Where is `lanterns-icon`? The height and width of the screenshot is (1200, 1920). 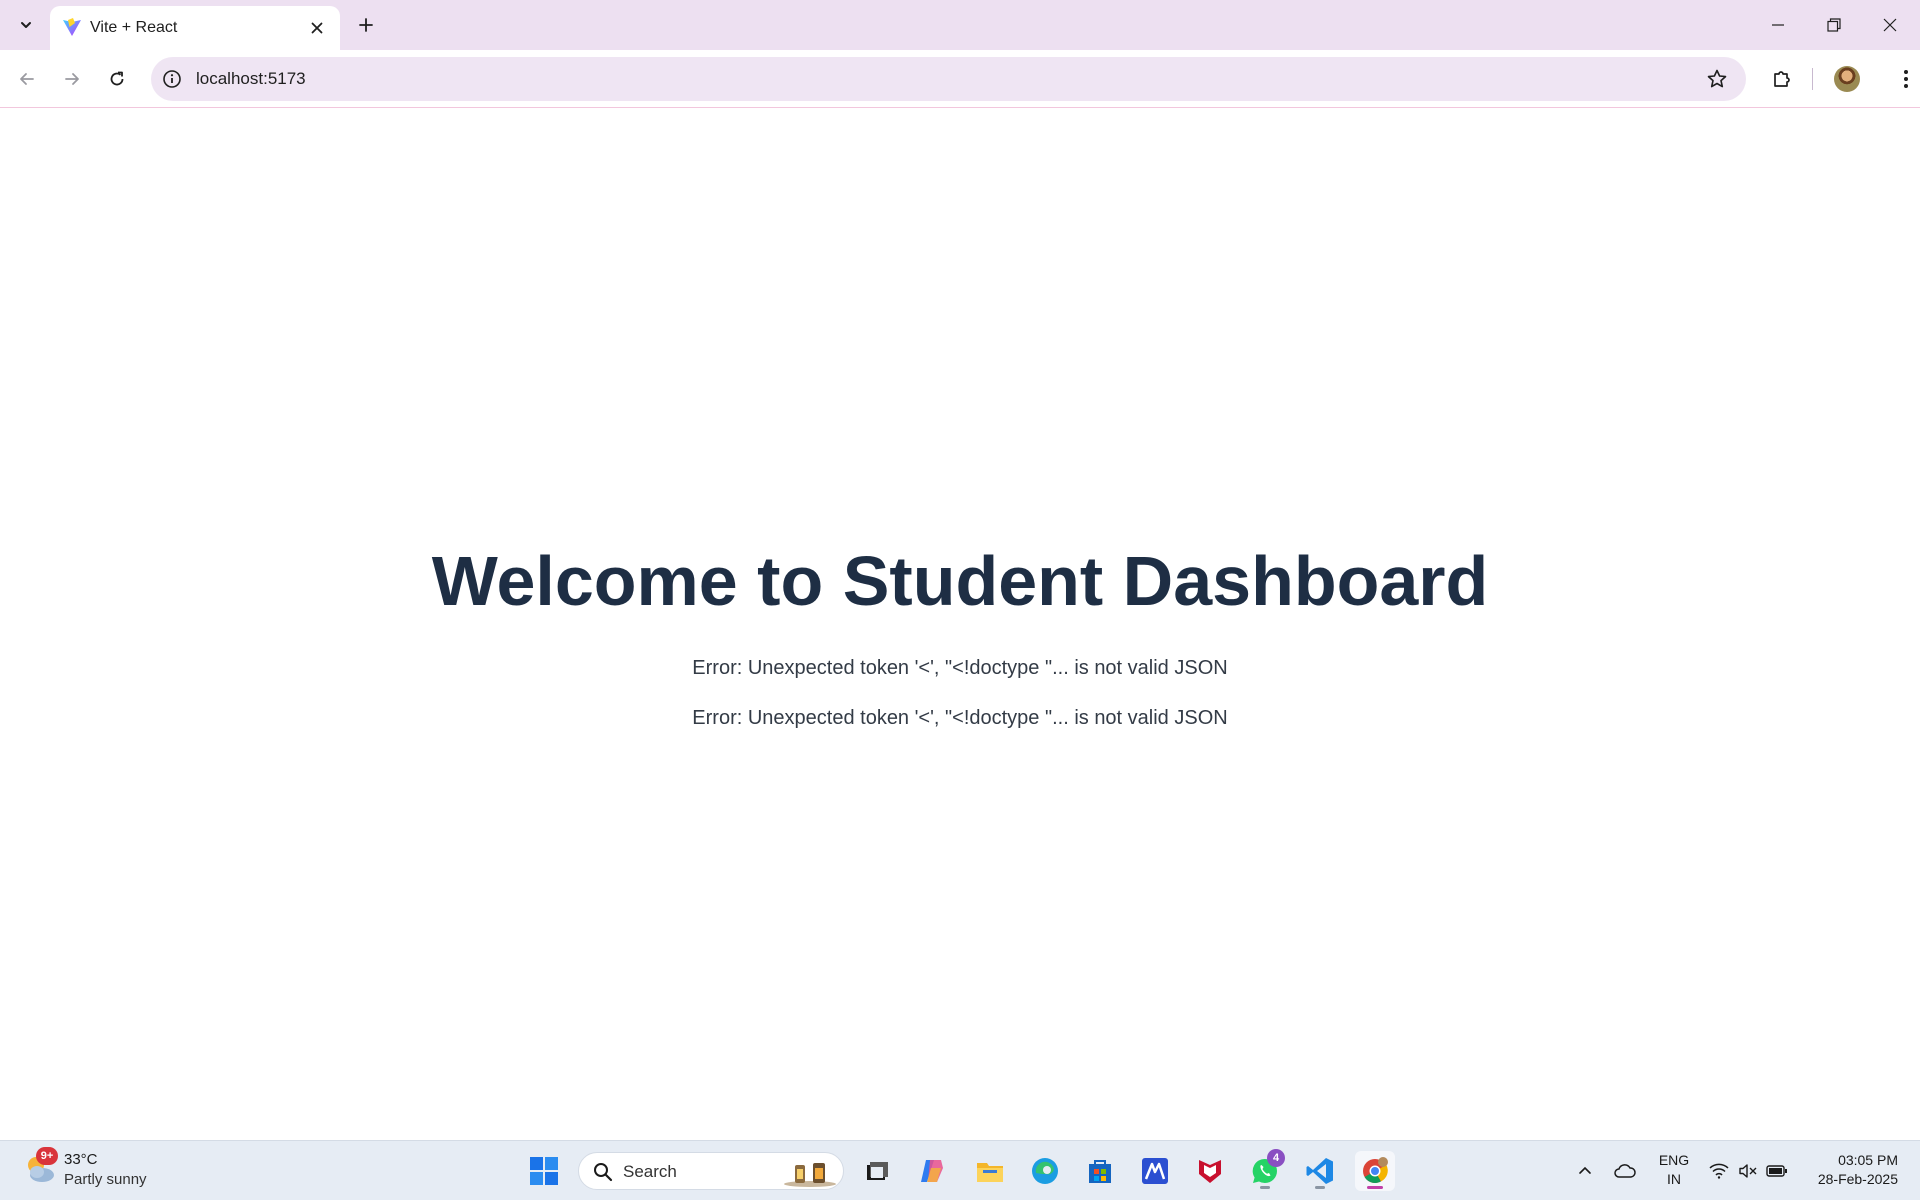
lanterns-icon is located at coordinates (810, 1175).